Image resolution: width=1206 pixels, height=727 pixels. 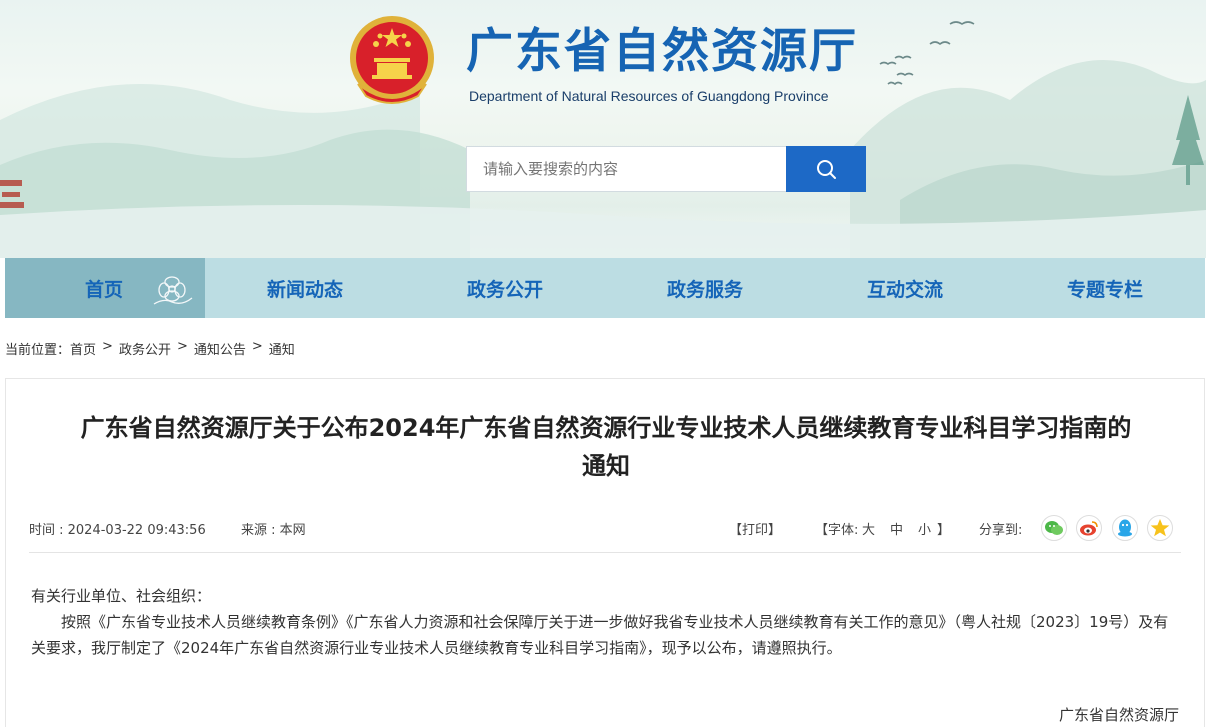 I want to click on share-label: 分享到:, so click(x=1001, y=530).